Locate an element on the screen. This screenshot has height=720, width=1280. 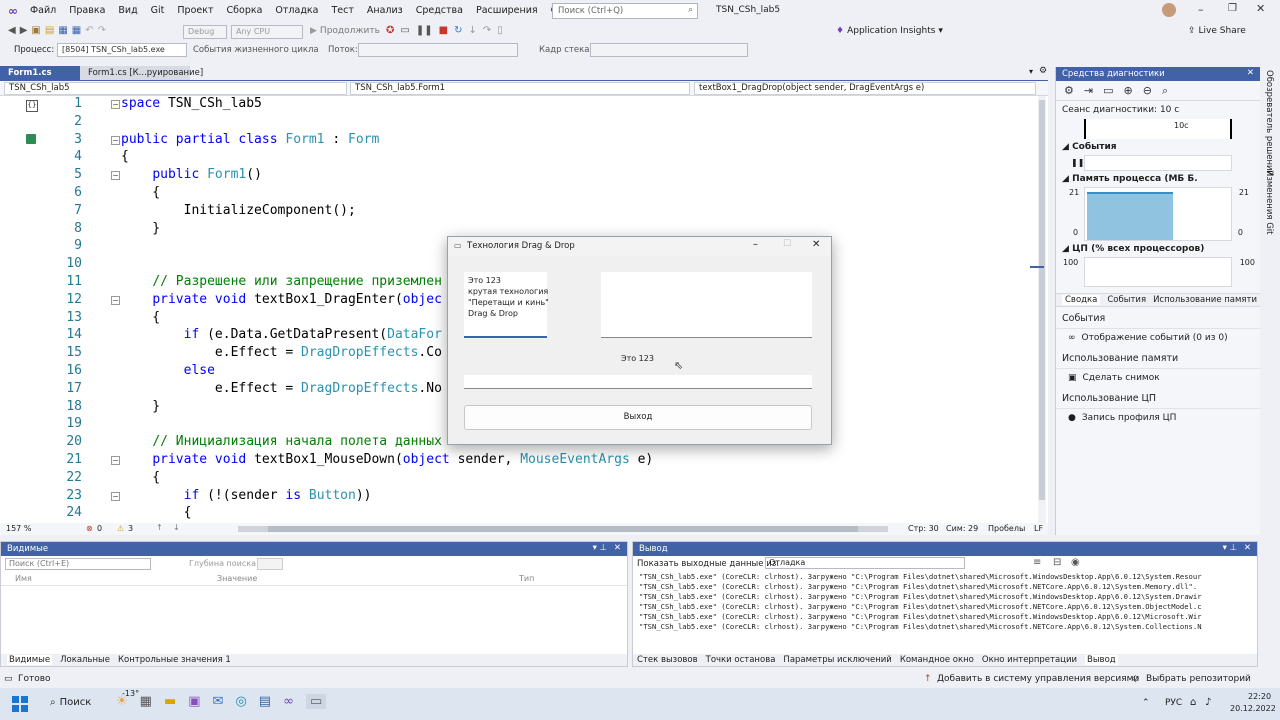
code-line: 2 is located at coordinates (520, 123).